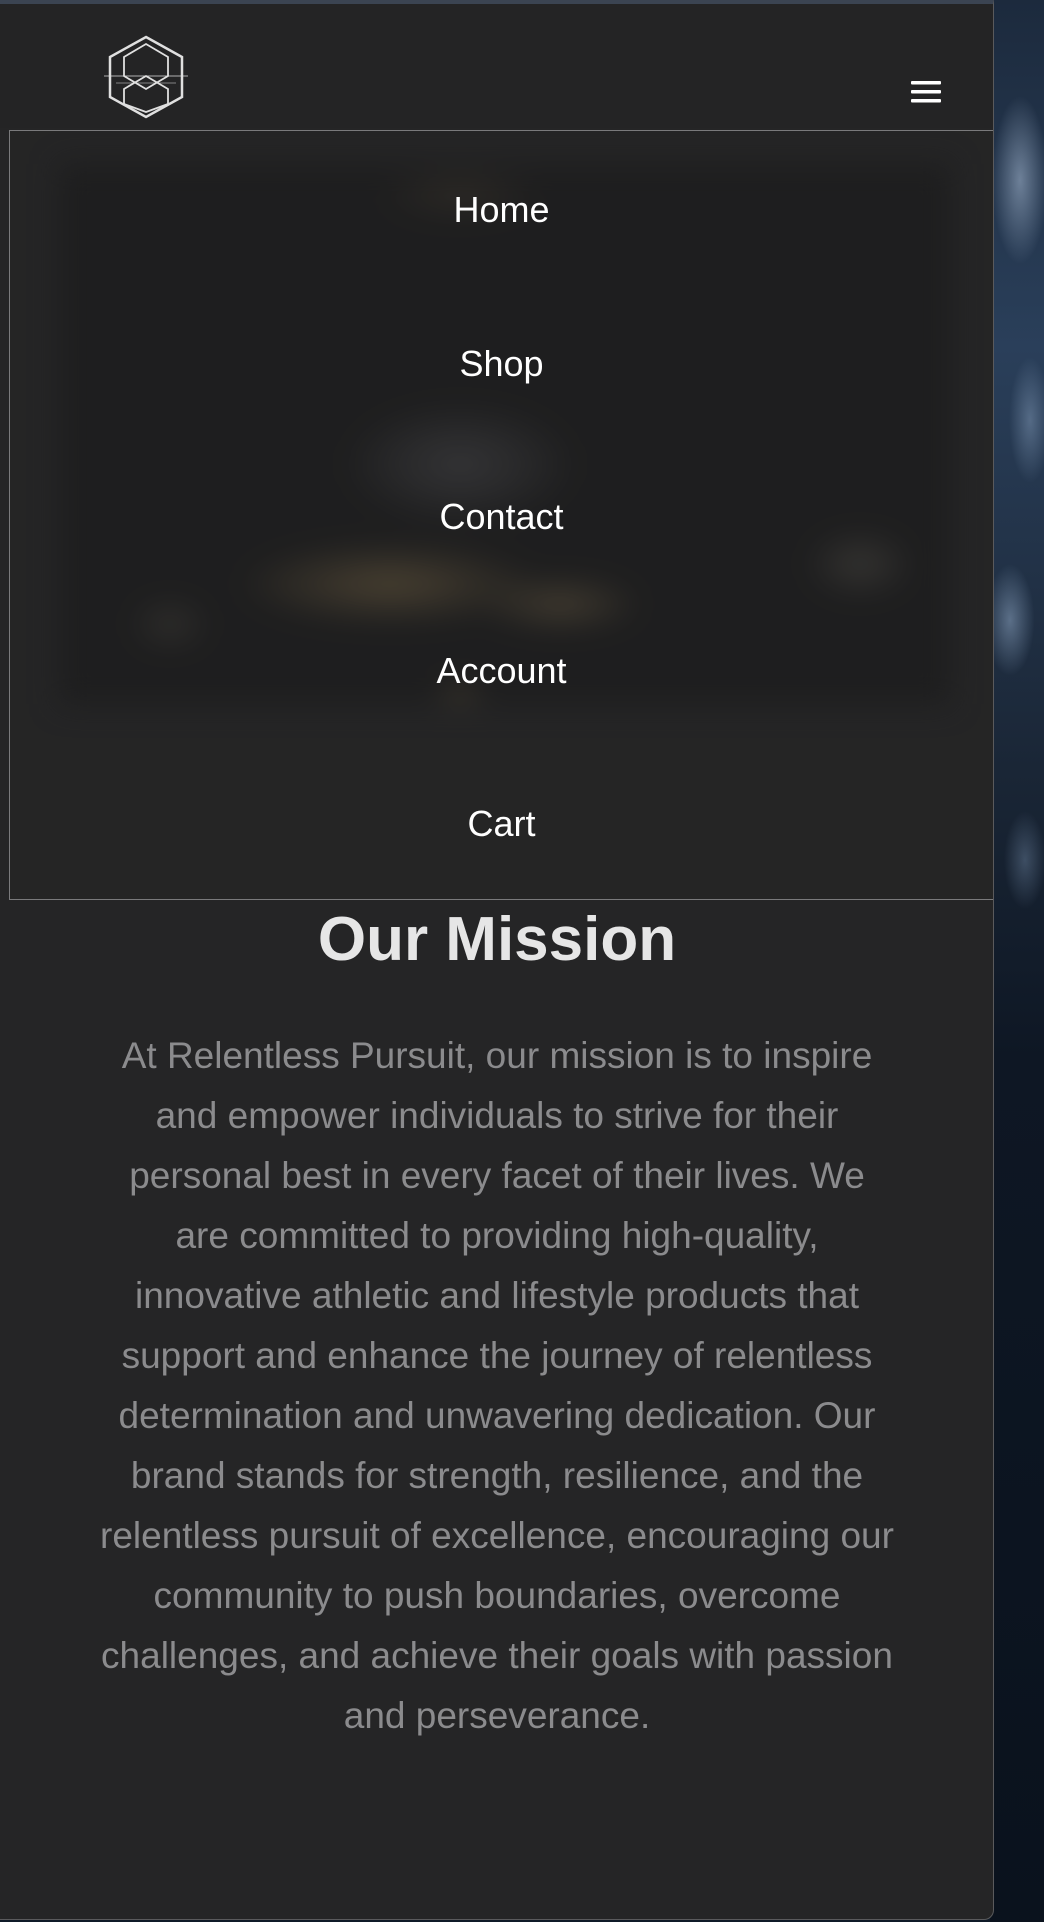  Describe the element at coordinates (501, 364) in the screenshot. I see `nav-item-shop: Shop` at that location.